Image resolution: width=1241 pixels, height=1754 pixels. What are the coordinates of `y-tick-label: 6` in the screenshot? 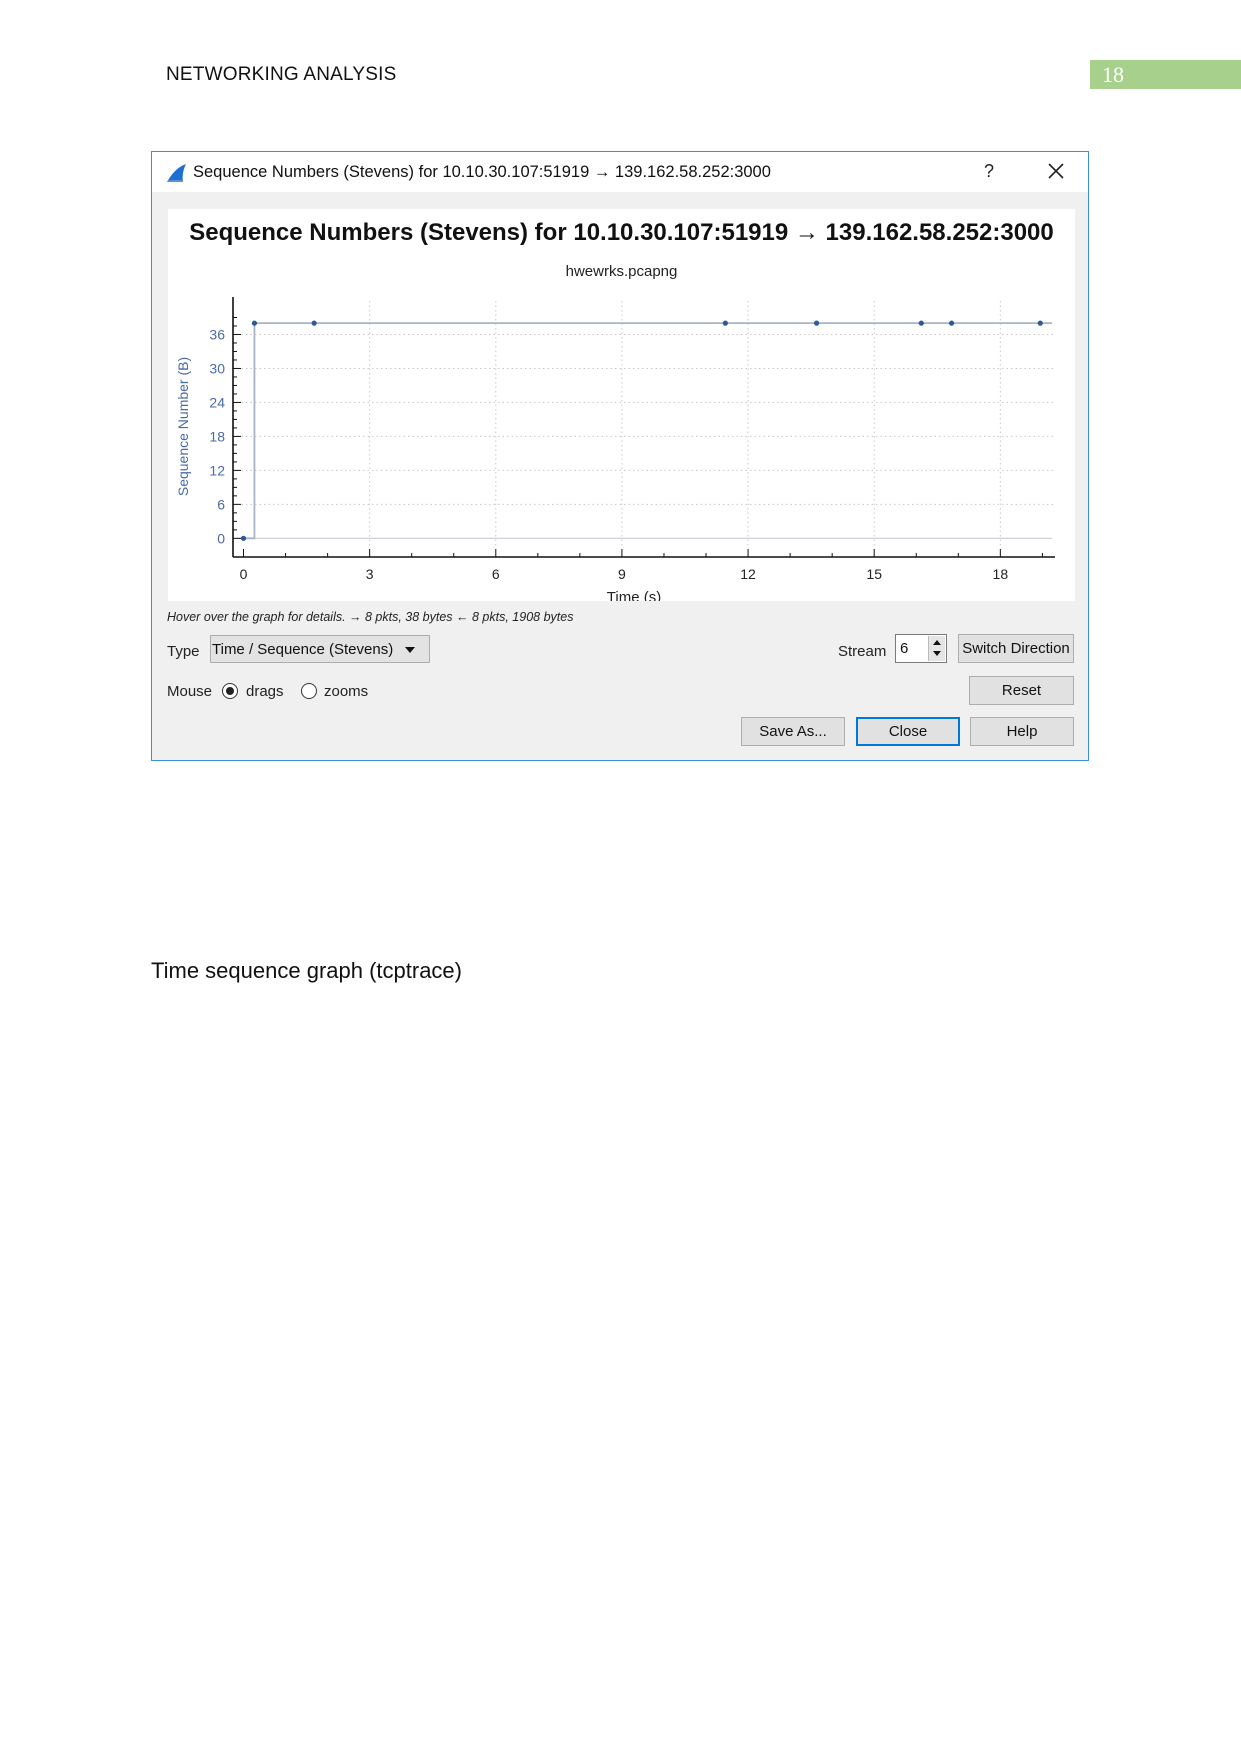 It's located at (221, 504).